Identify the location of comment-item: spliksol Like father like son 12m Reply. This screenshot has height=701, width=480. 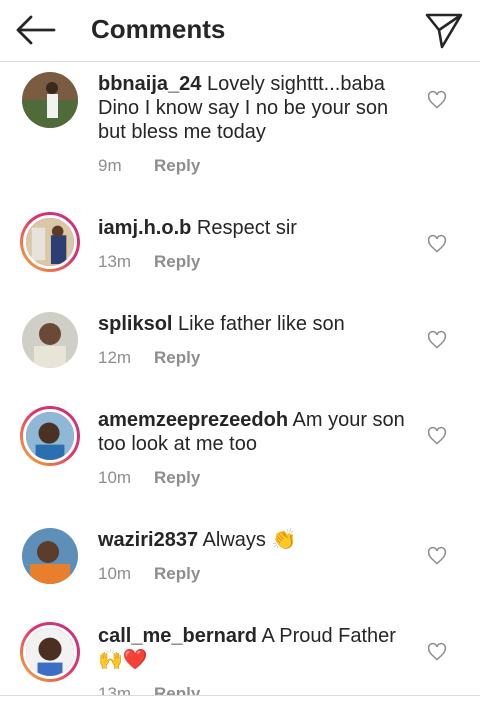
(240, 346).